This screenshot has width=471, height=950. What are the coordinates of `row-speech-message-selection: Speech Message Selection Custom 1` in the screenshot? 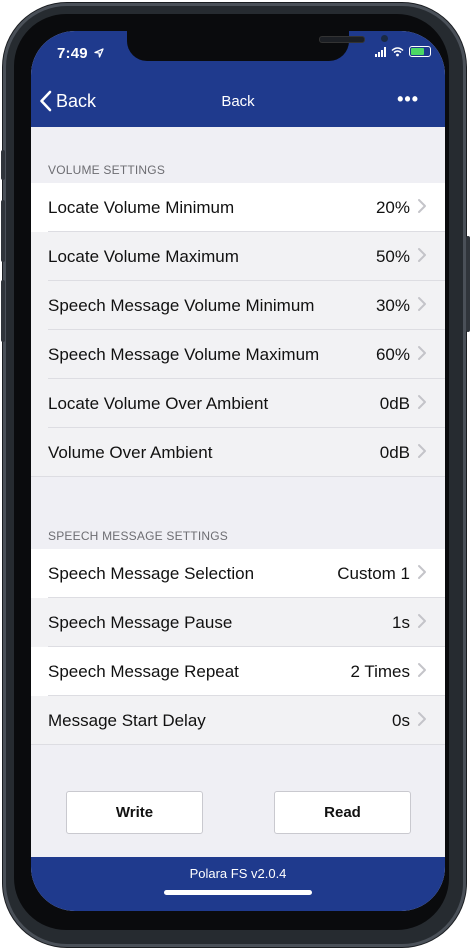 It's located at (238, 573).